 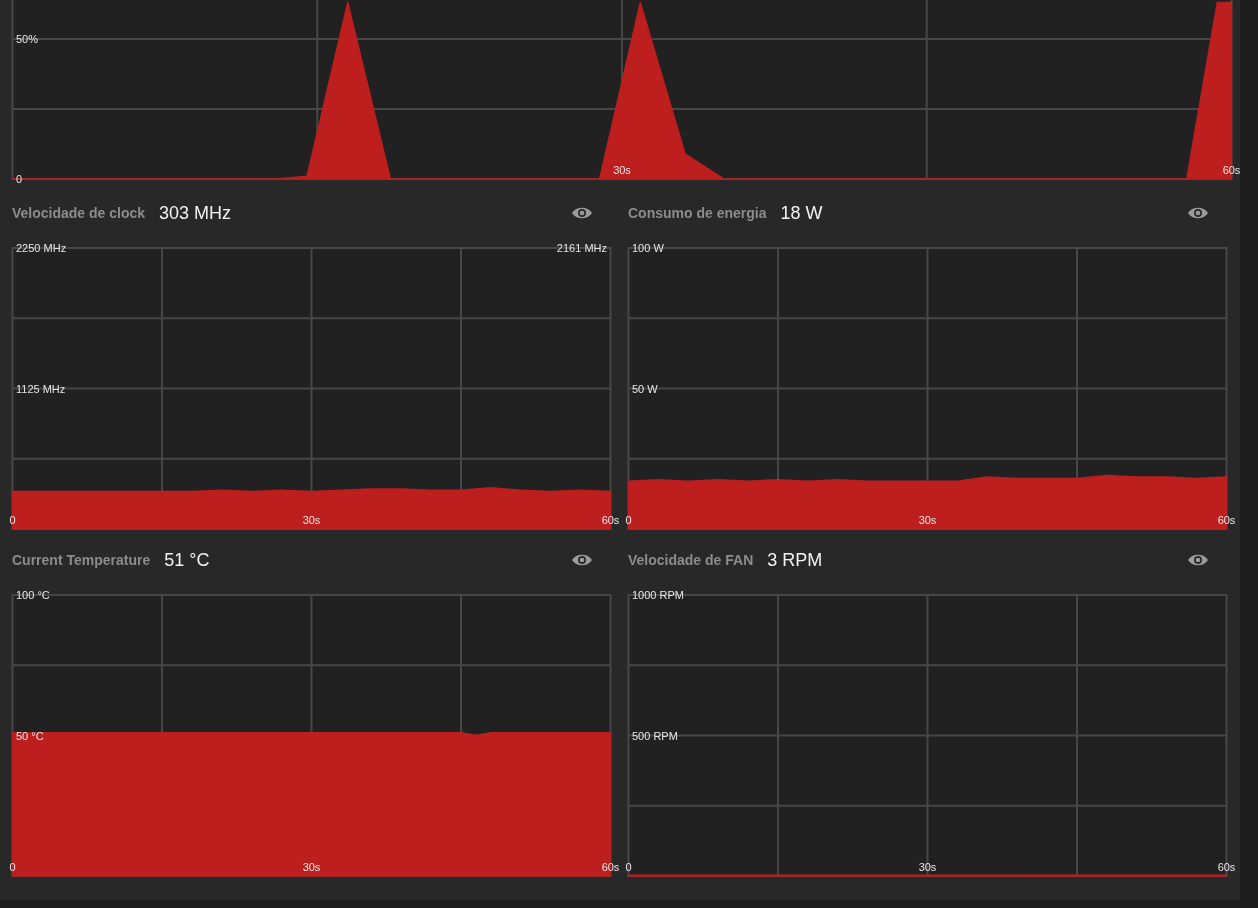 I want to click on y-tick-label: 500 RPM, so click(x=655, y=735).